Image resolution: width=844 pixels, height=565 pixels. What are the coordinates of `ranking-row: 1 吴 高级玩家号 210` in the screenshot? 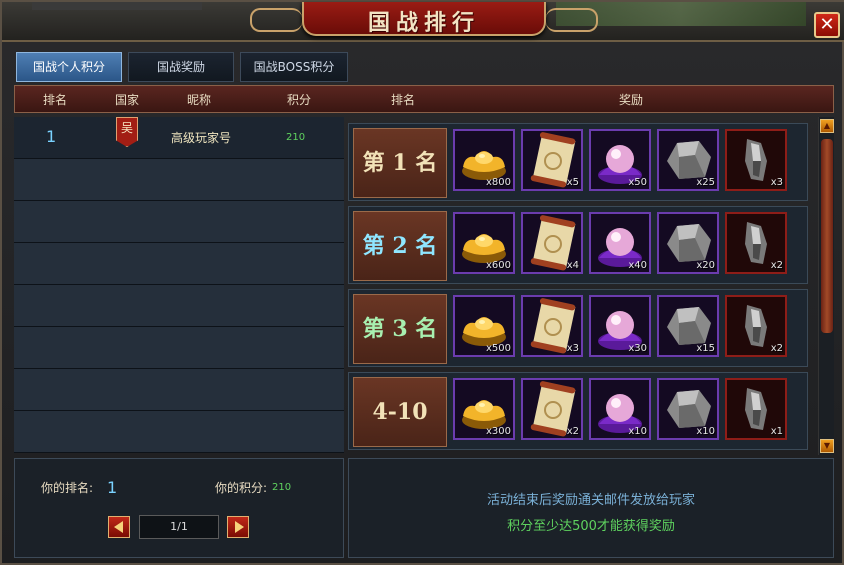 It's located at (179, 138).